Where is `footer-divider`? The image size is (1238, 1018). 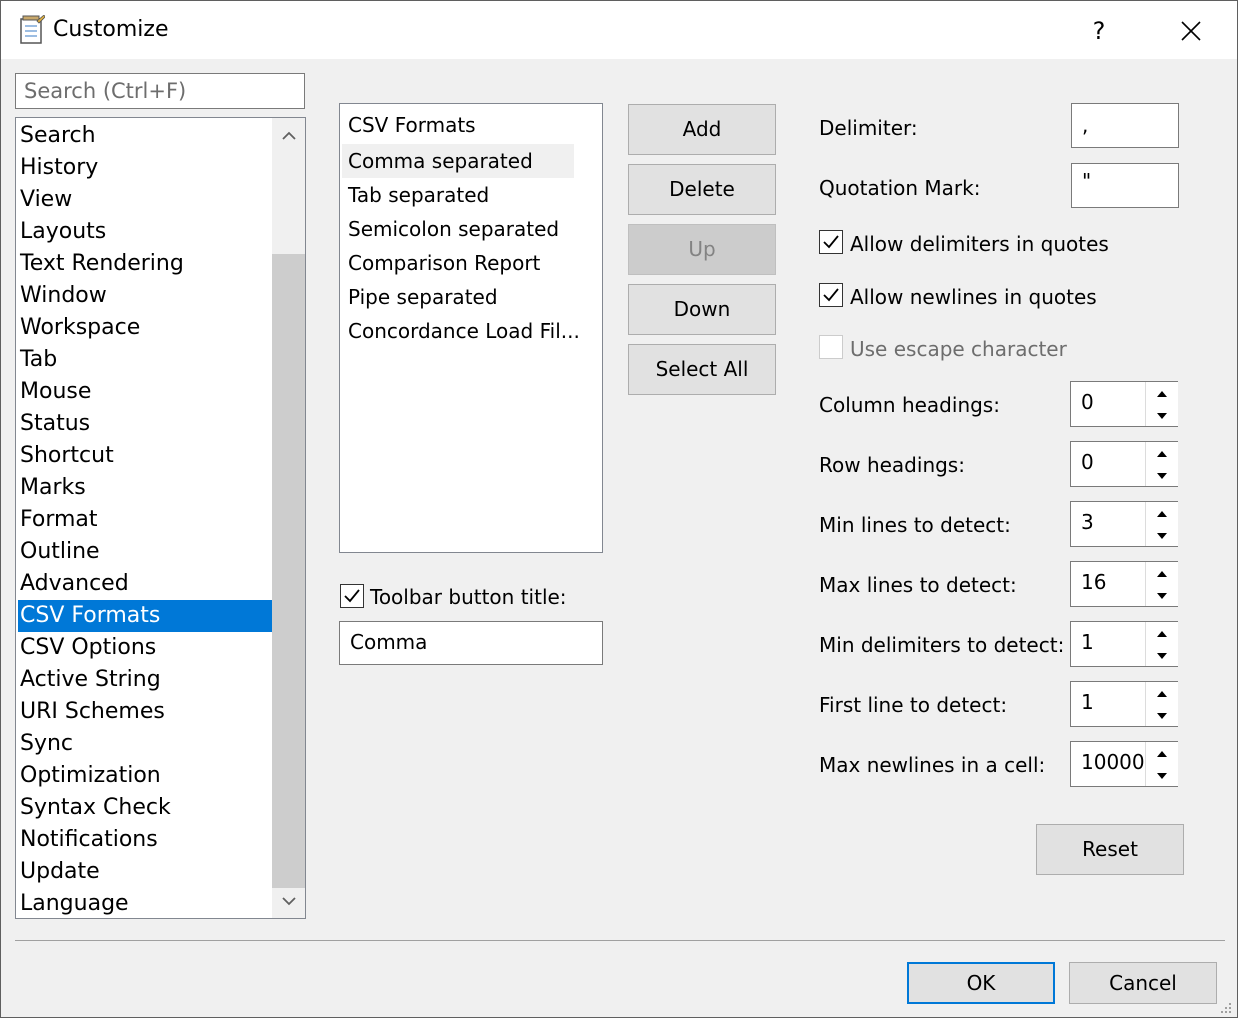
footer-divider is located at coordinates (620, 940).